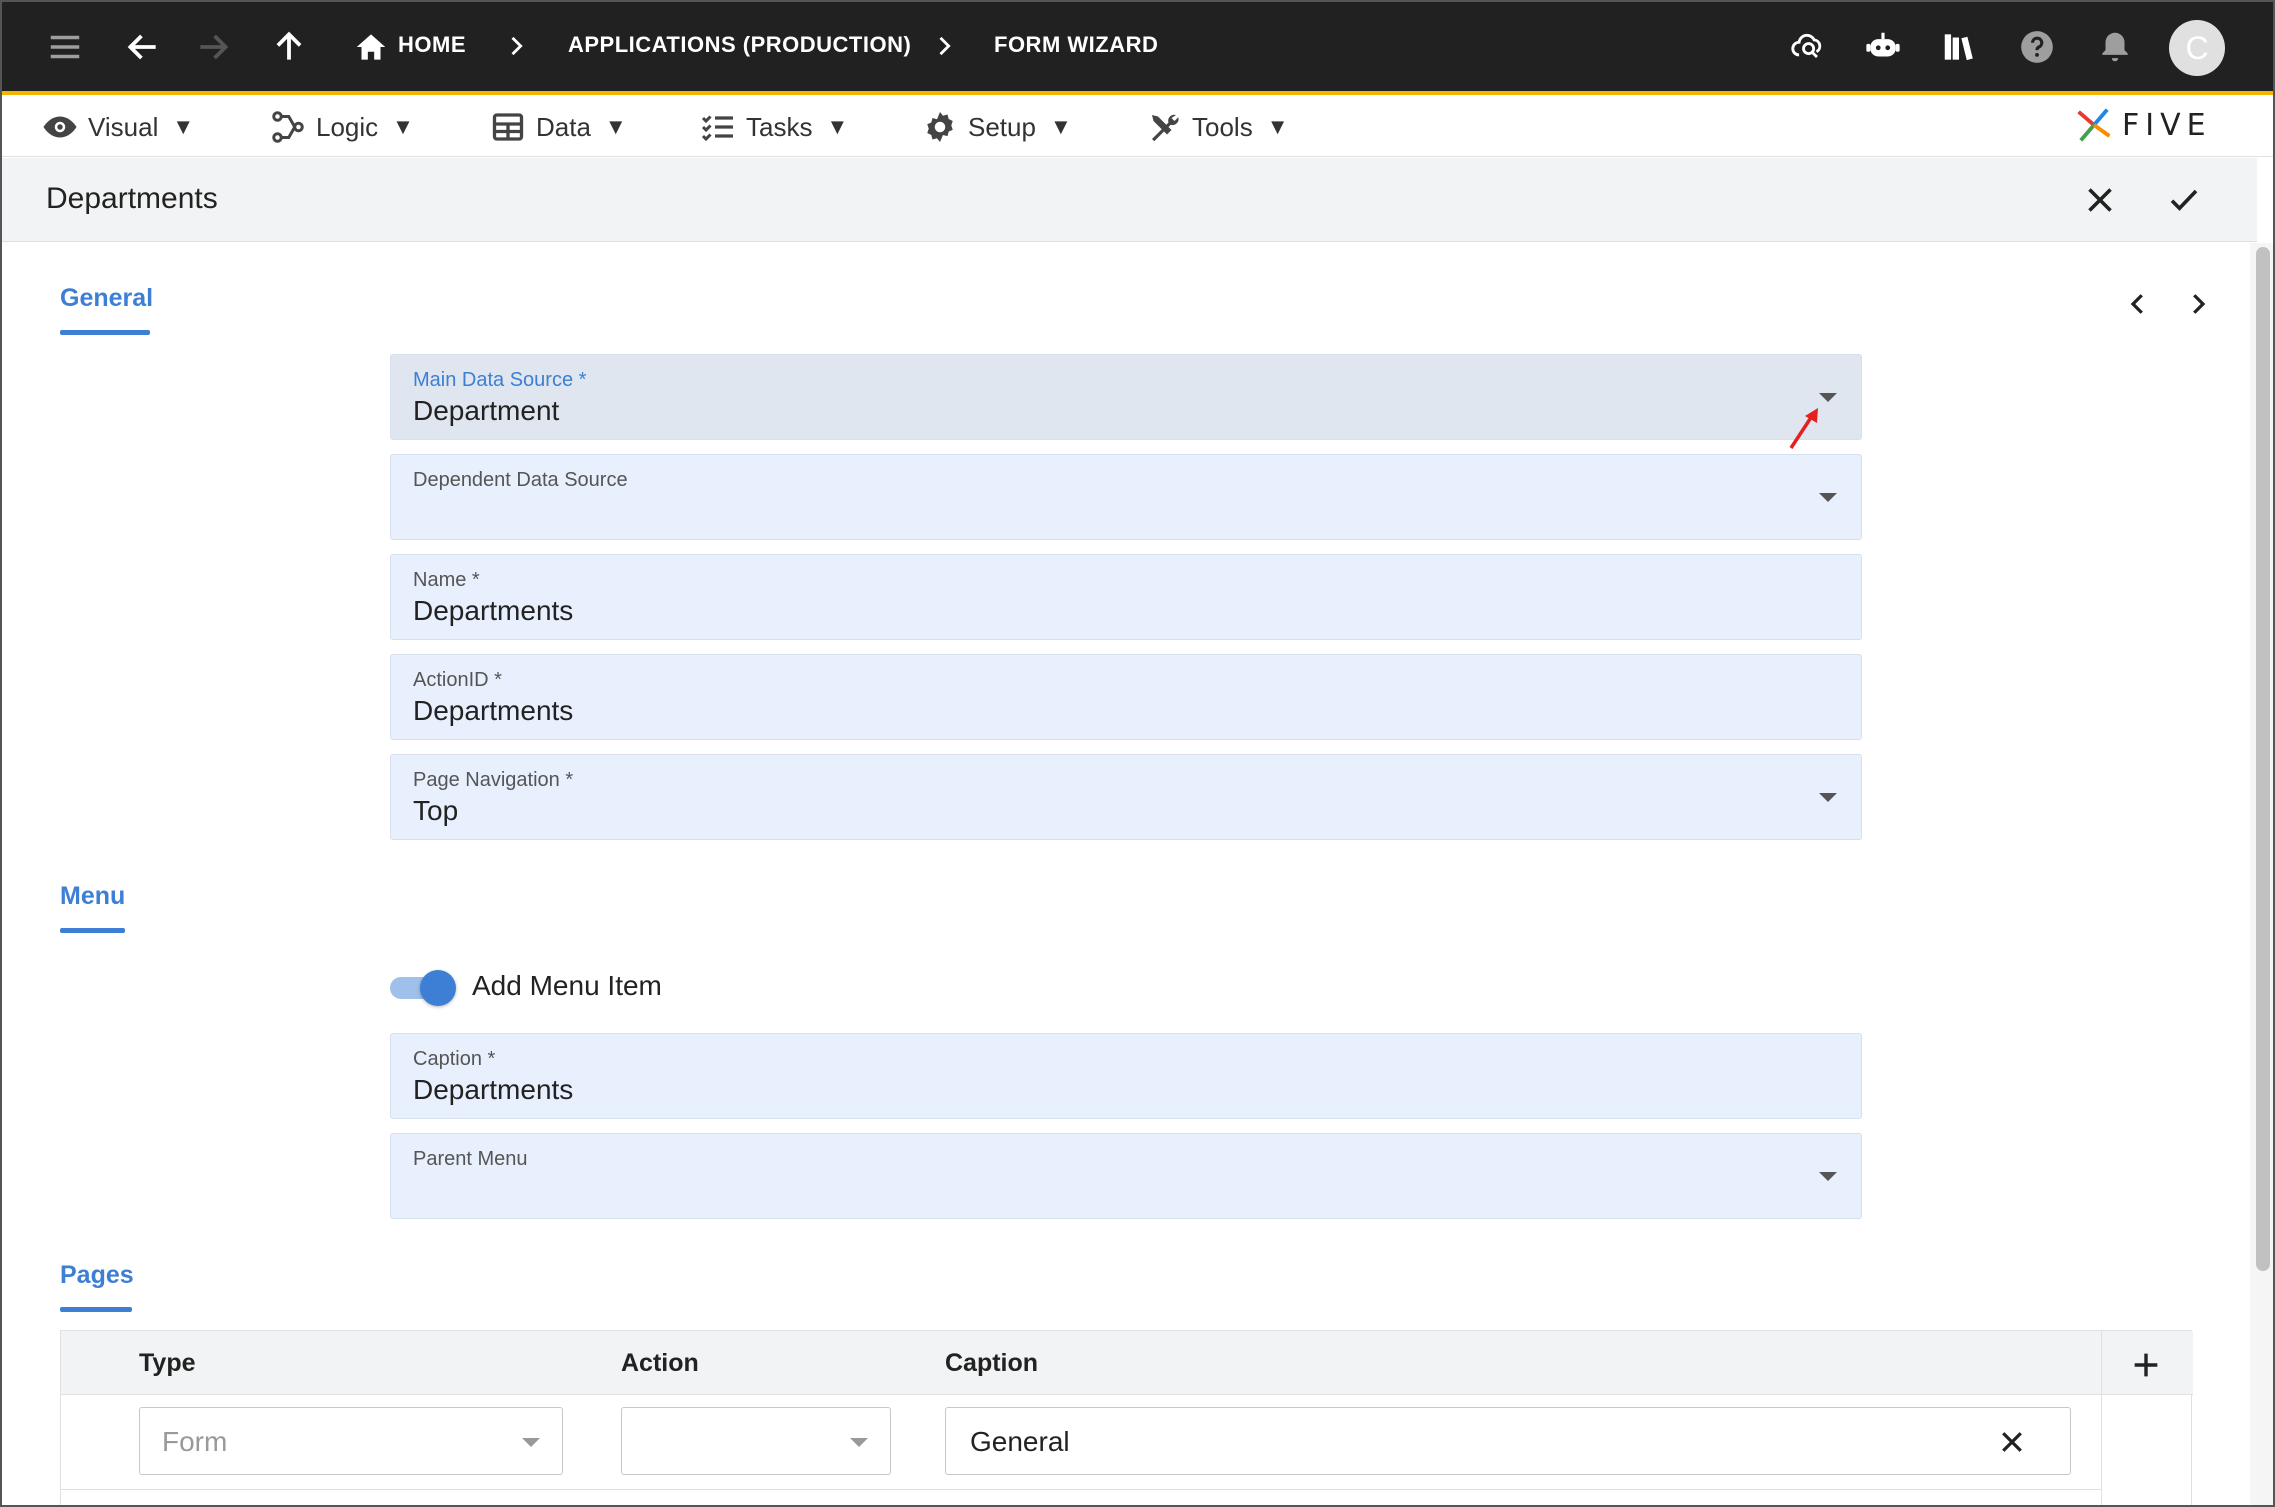  Describe the element at coordinates (1807, 47) in the screenshot. I see `cloud-search-icon` at that location.